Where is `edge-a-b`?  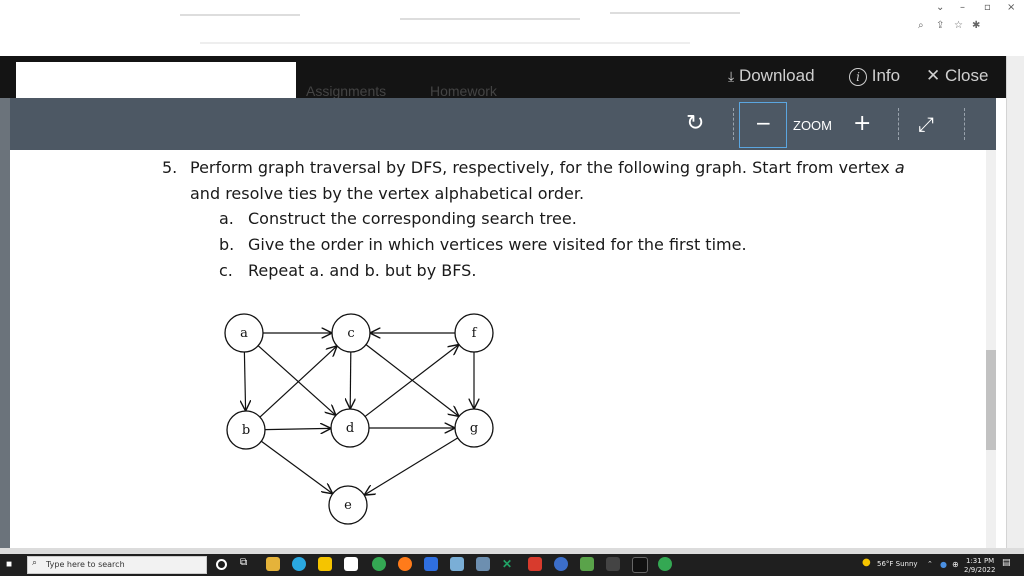
edge-a-b is located at coordinates (244, 380).